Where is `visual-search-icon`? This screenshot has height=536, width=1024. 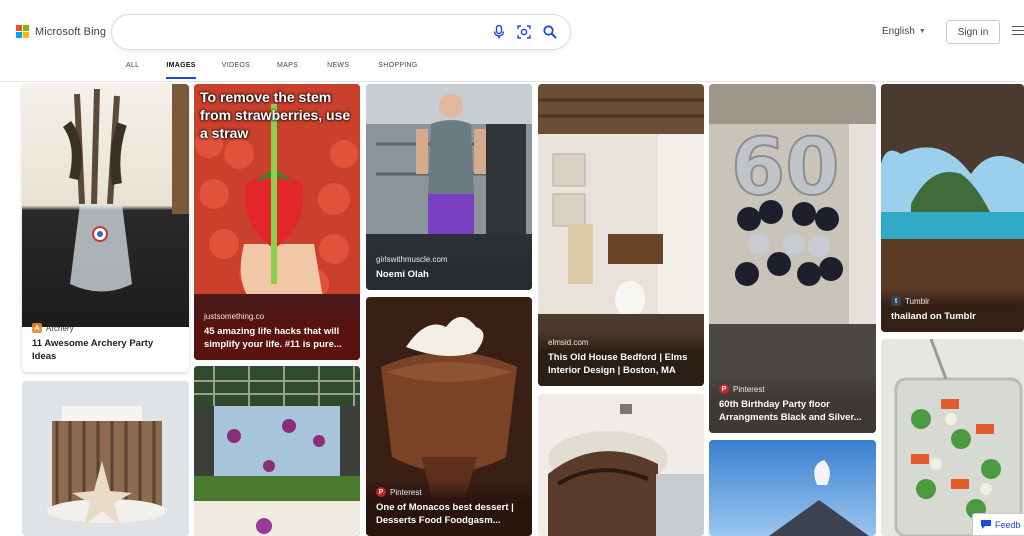 visual-search-icon is located at coordinates (524, 32).